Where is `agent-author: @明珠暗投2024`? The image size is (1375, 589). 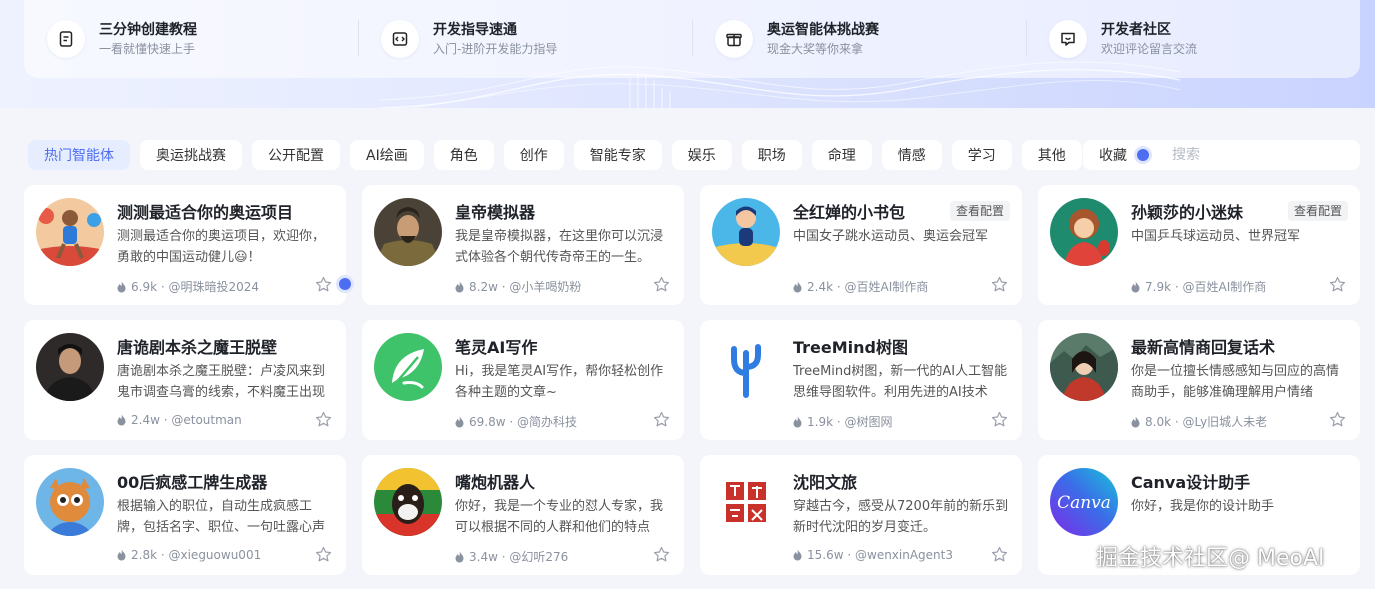 agent-author: @明珠暗投2024 is located at coordinates (214, 287).